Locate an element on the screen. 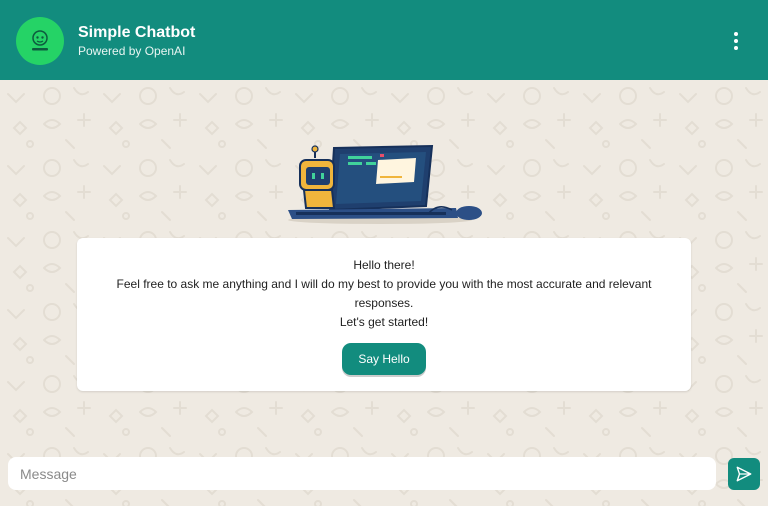  send-button is located at coordinates (744, 474).